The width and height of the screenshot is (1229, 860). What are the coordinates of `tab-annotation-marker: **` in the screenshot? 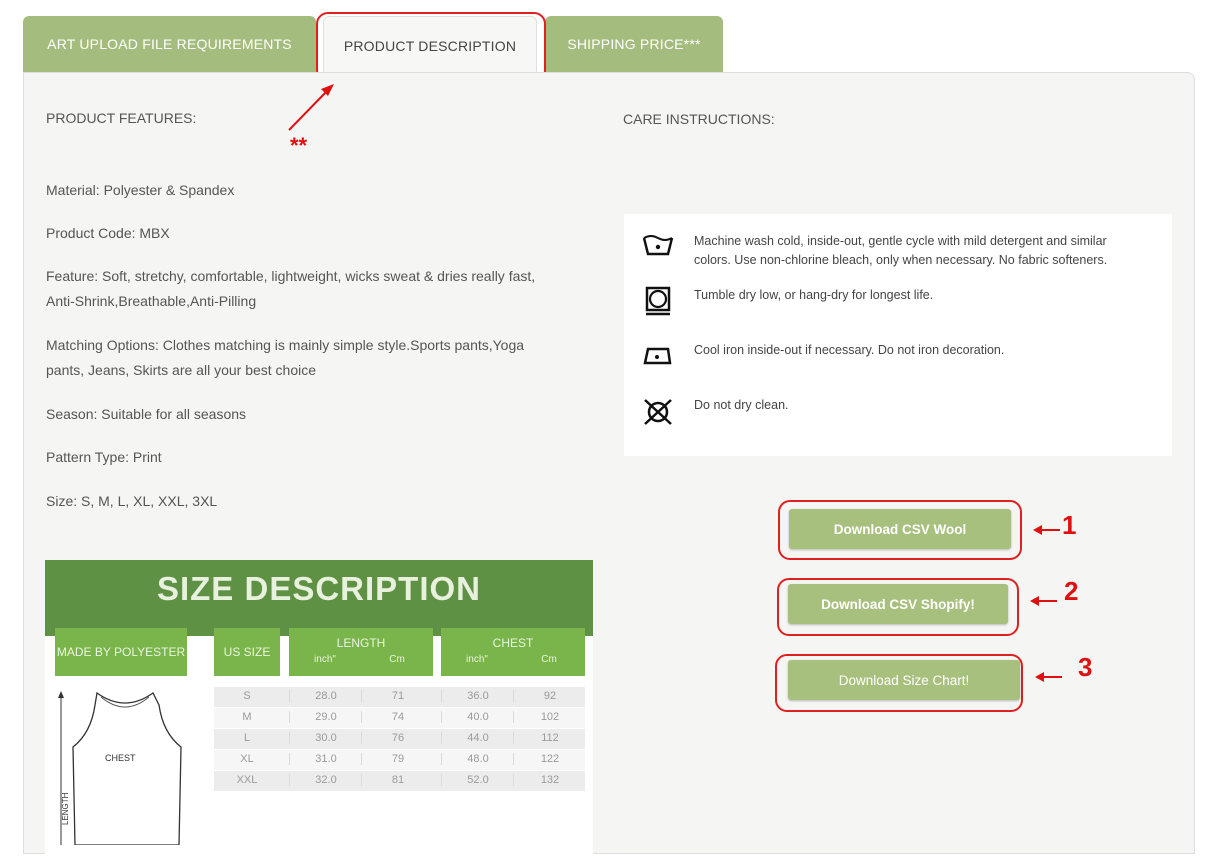 It's located at (299, 145).